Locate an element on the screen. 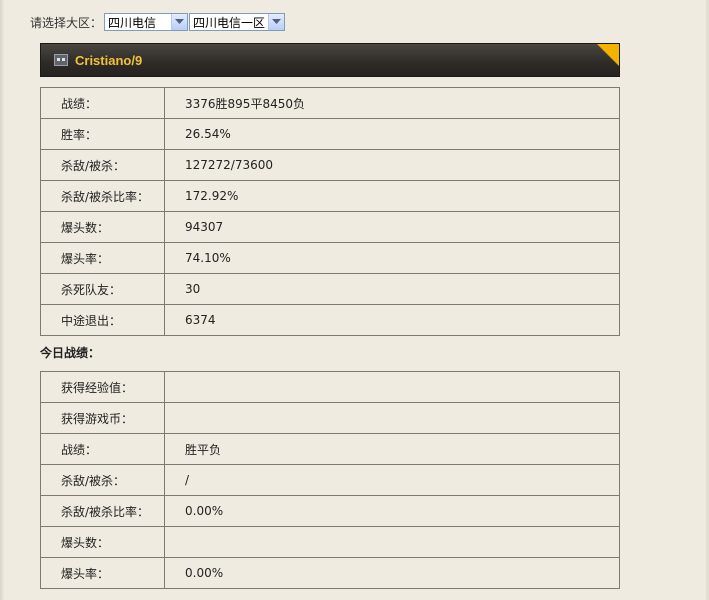 The height and width of the screenshot is (600, 709). stat-value: 3376胜895平8450负 is located at coordinates (392, 103).